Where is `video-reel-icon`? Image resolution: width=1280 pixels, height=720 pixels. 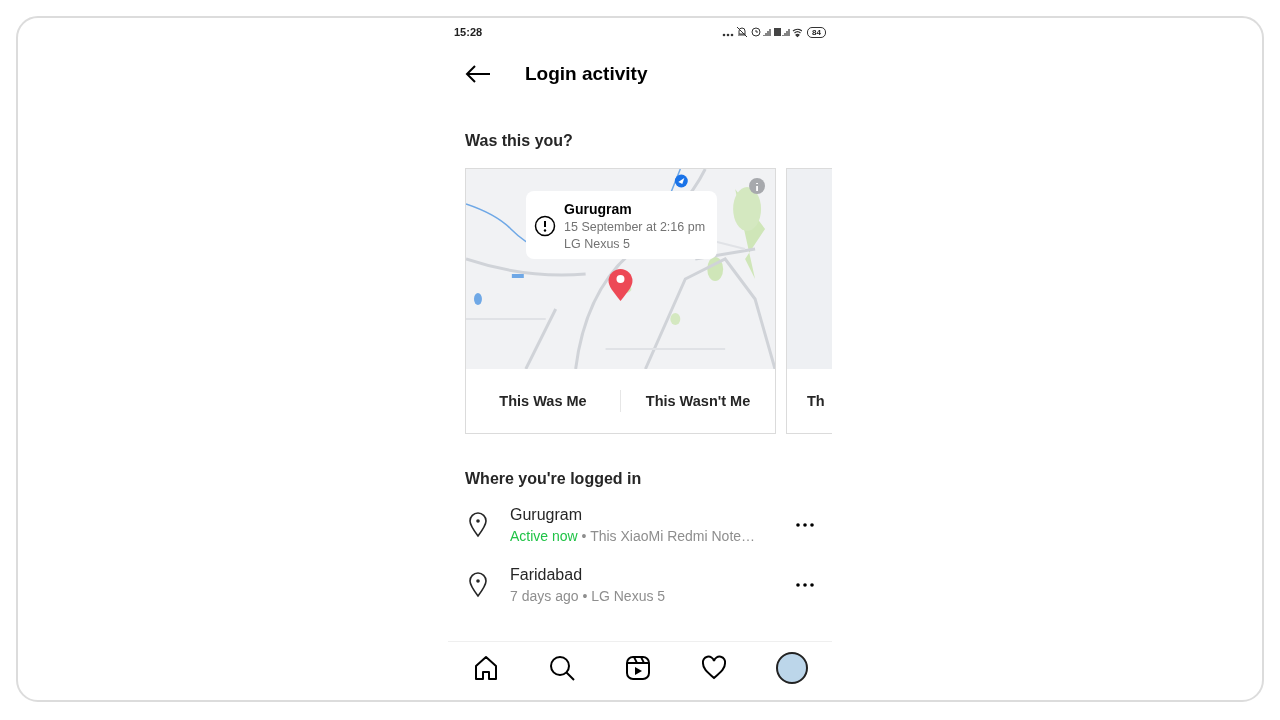 video-reel-icon is located at coordinates (638, 668).